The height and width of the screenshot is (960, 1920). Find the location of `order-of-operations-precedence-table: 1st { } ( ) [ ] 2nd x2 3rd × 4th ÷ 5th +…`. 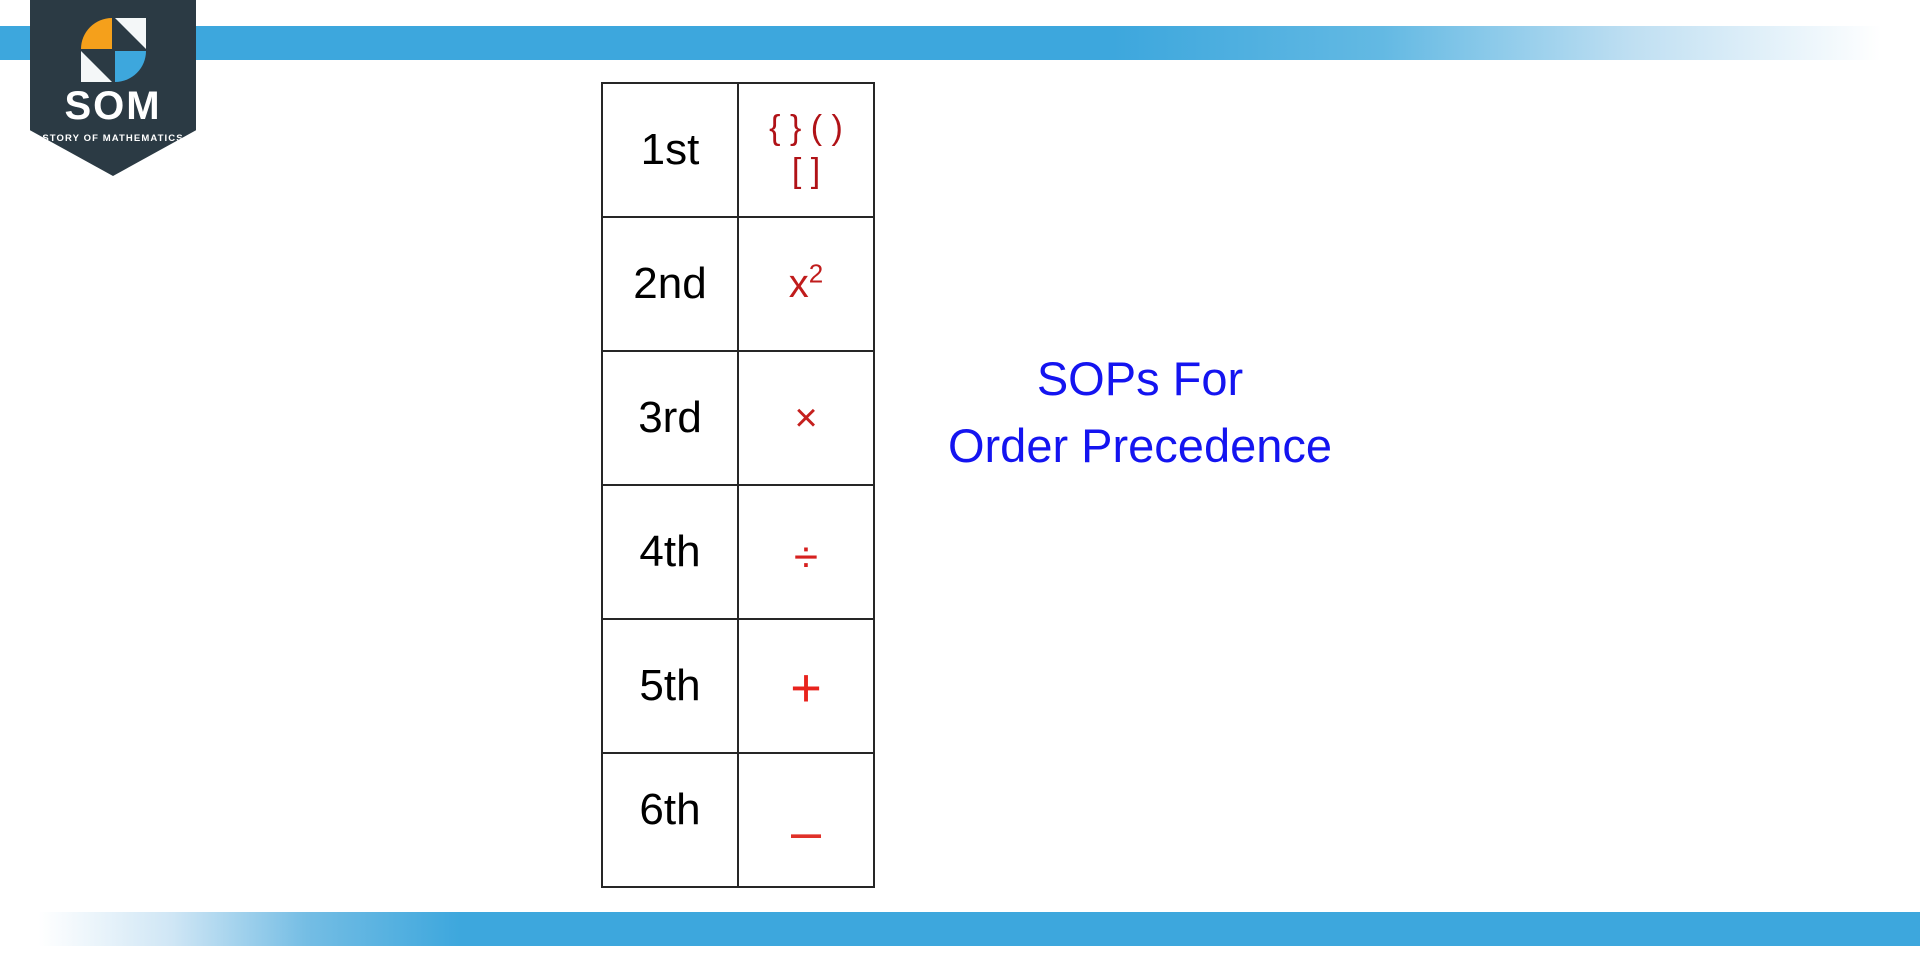

order-of-operations-precedence-table: 1st { } ( ) [ ] 2nd x2 3rd × 4th ÷ 5th +… is located at coordinates (738, 485).